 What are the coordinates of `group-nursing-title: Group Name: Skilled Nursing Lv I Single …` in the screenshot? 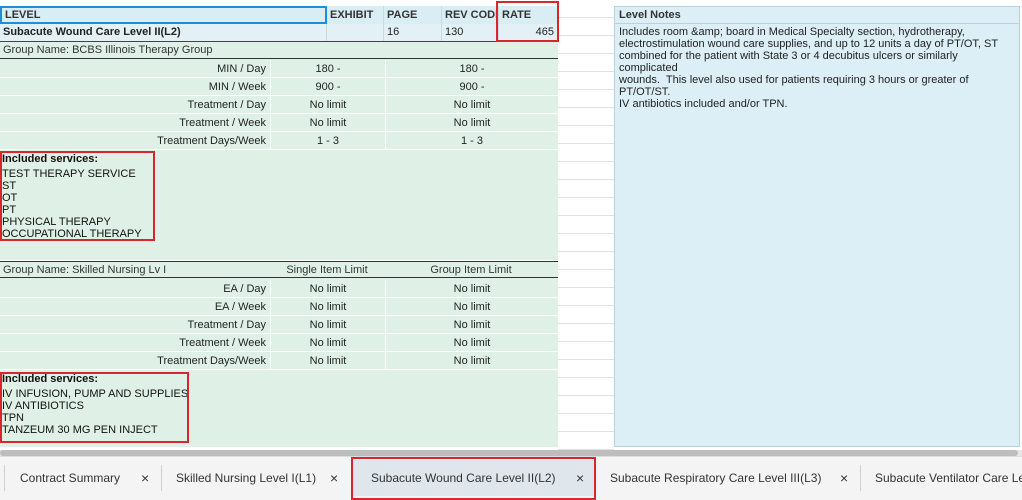 It's located at (279, 269).